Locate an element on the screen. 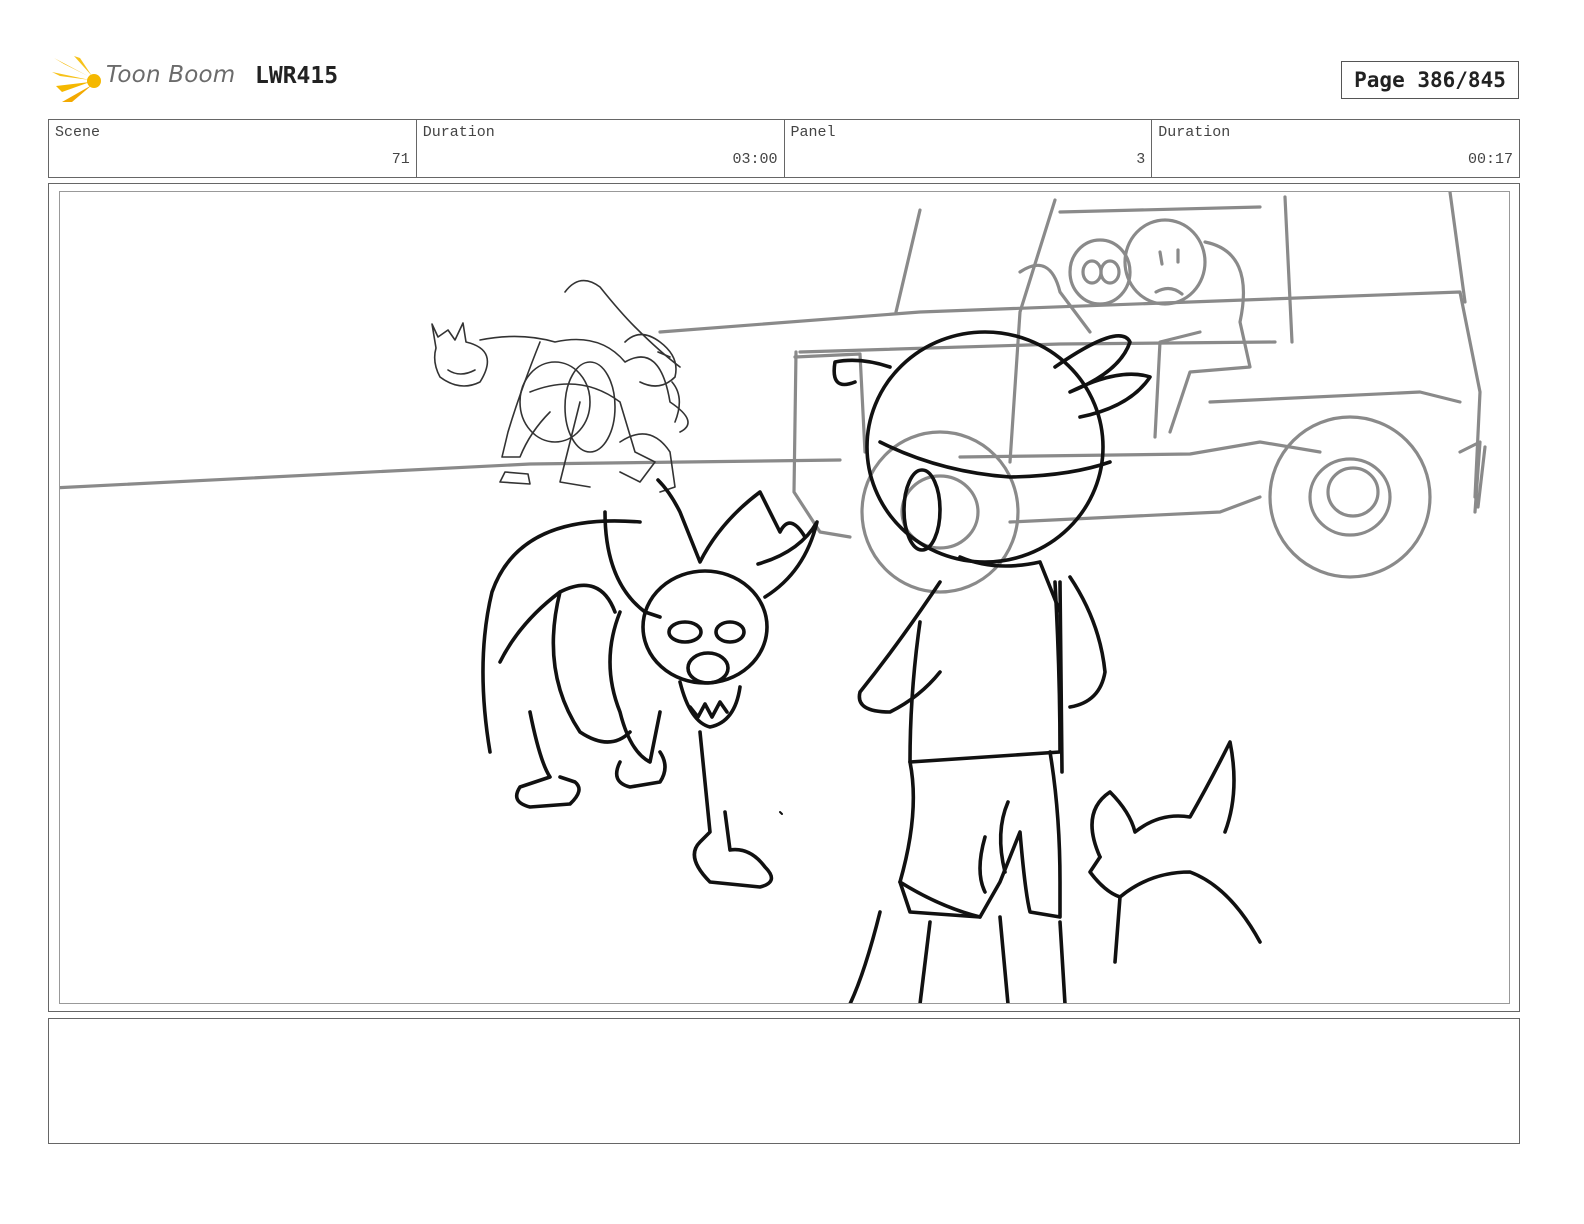 The height and width of the screenshot is (1224, 1584). project-code: LWR415 is located at coordinates (297, 76).